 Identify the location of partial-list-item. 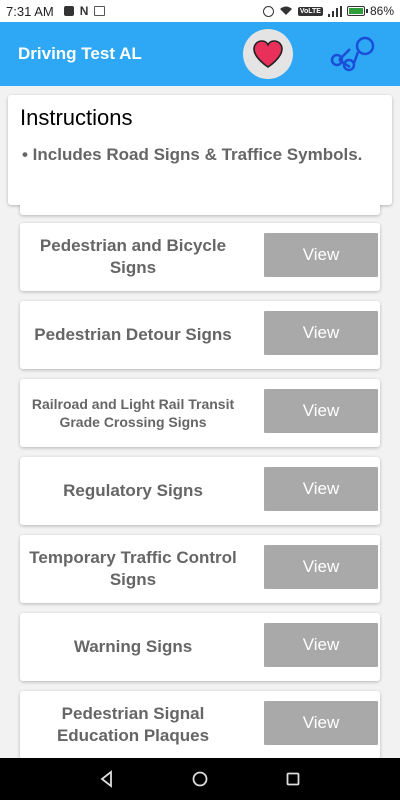
(200, 210).